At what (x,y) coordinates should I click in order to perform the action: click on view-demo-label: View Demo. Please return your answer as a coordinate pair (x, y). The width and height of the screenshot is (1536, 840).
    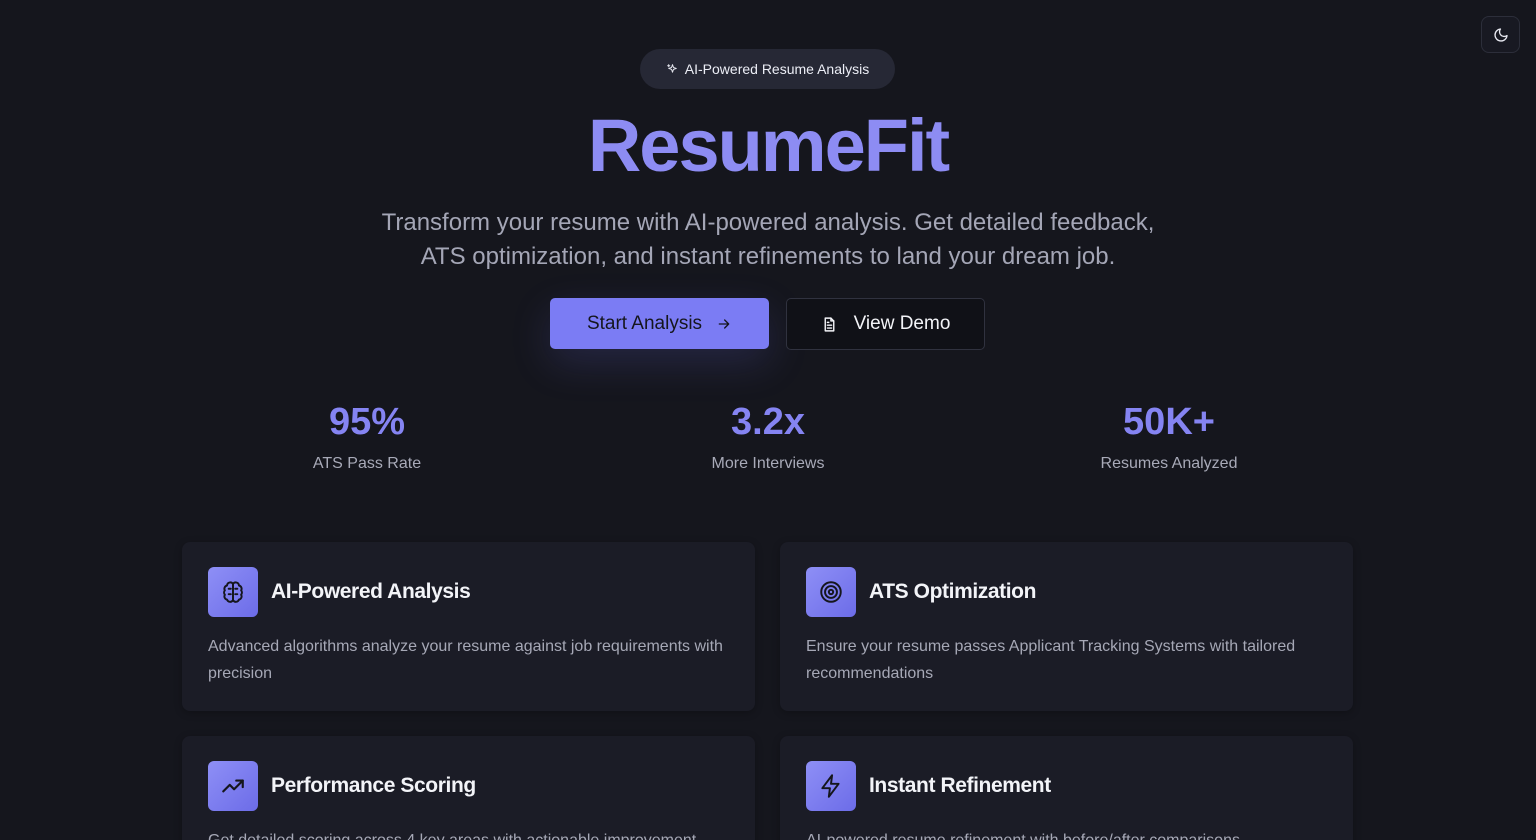
    Looking at the image, I should click on (902, 323).